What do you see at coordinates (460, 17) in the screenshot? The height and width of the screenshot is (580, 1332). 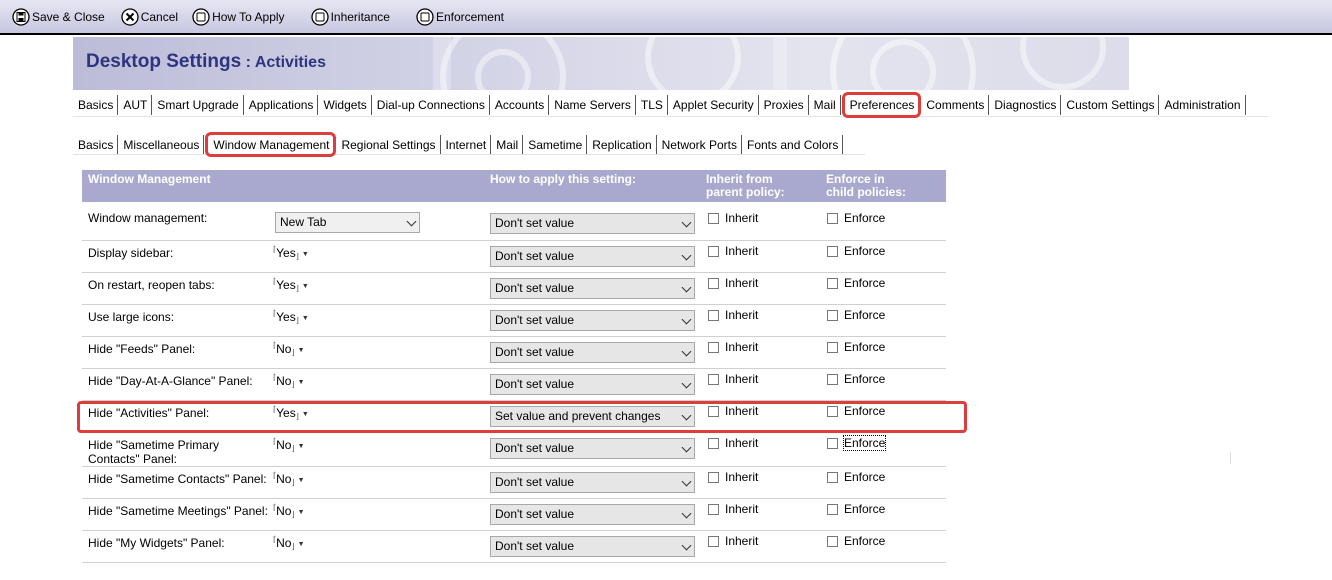 I see `enforcement-button: Enforcement` at bounding box center [460, 17].